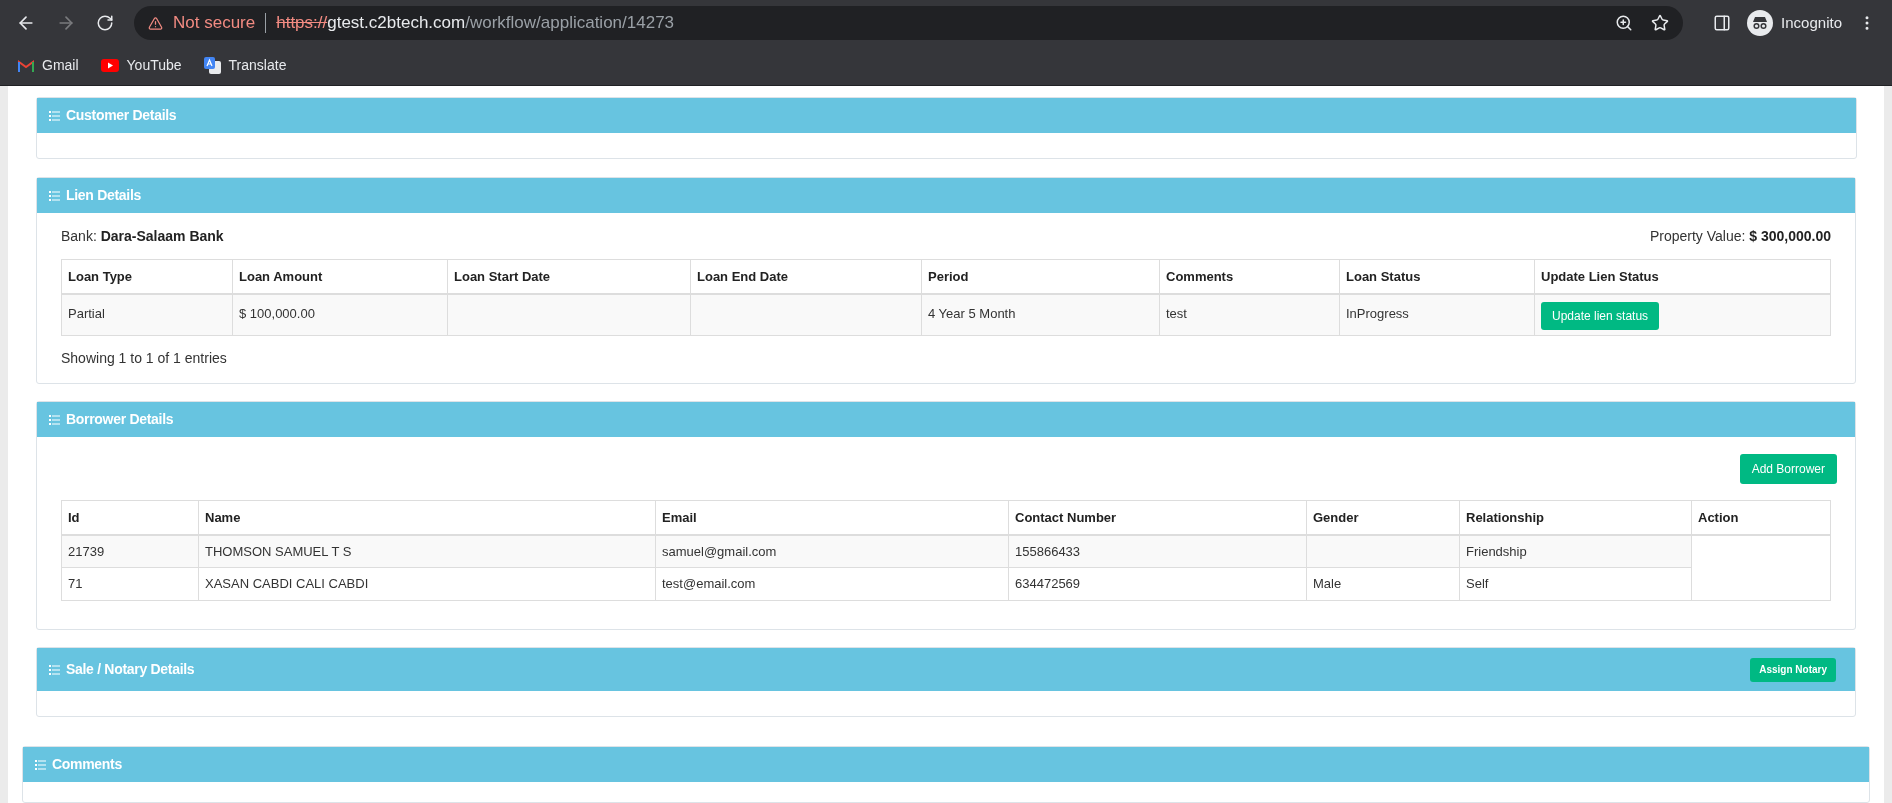 This screenshot has height=803, width=1892. Describe the element at coordinates (1761, 517) in the screenshot. I see `column-header: Action` at that location.